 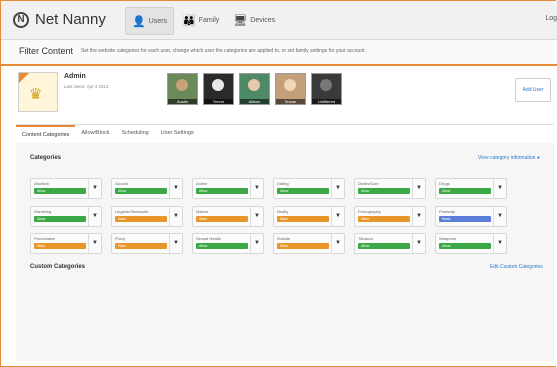 I want to click on category-name: Death/Gore, so click(x=368, y=183).